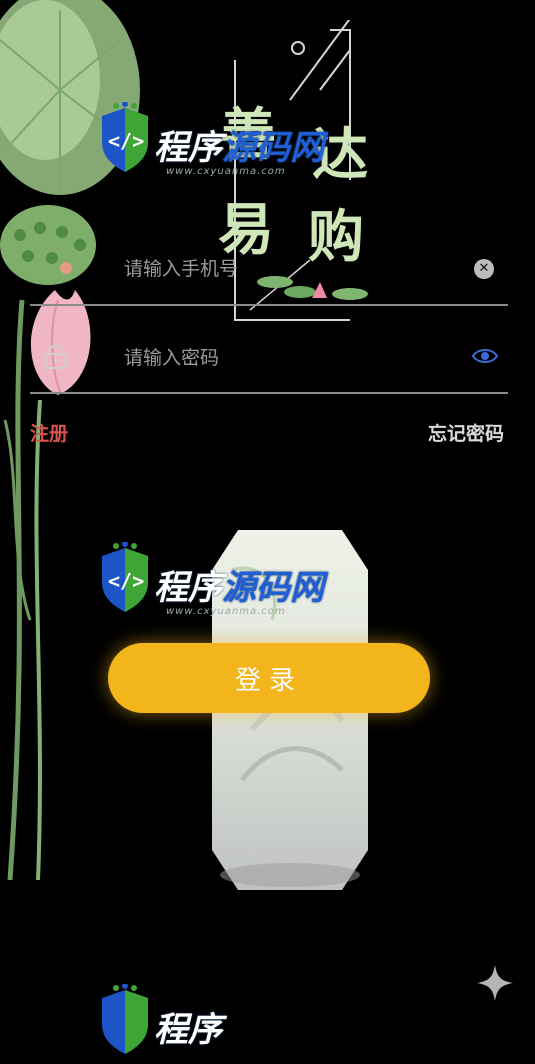 The width and height of the screenshot is (535, 1064). I want to click on watermark-text: 程序, so click(188, 1026).